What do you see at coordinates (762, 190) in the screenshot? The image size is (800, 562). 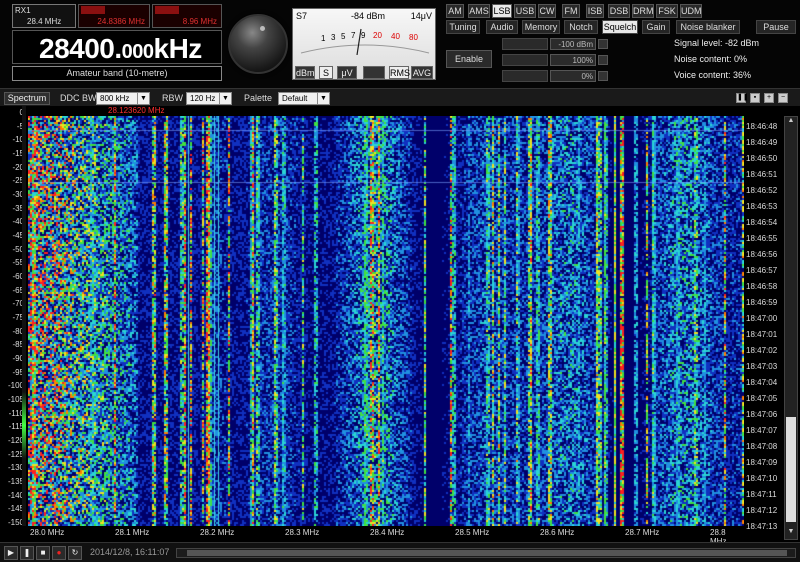 I see `time-tick-label: 18:46:52` at bounding box center [762, 190].